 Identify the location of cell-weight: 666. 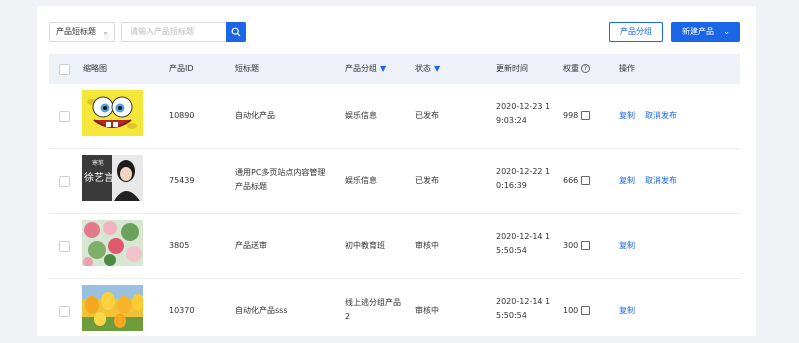
(577, 181).